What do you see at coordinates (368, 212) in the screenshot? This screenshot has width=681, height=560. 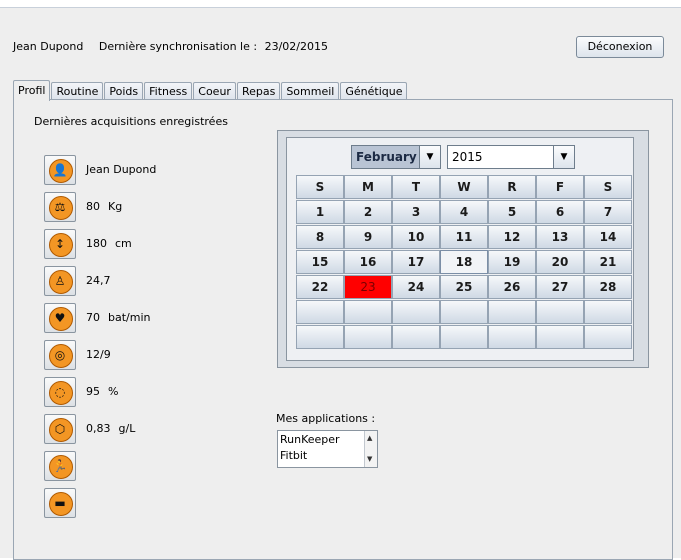 I see `calendar-day: 2` at bounding box center [368, 212].